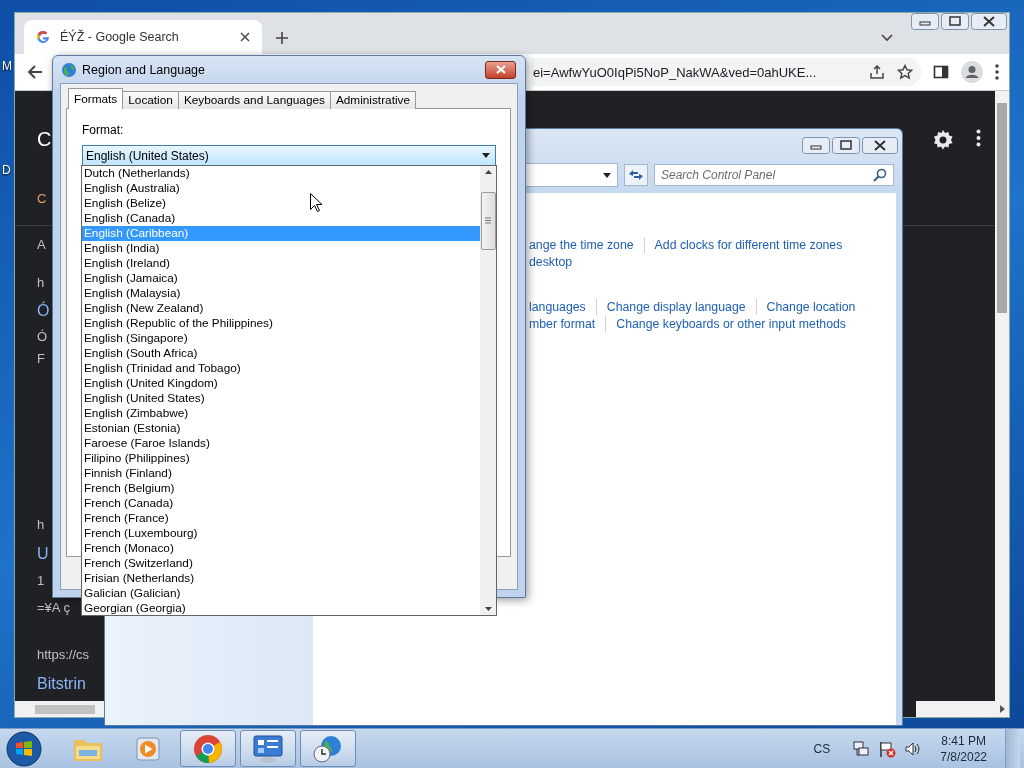 The width and height of the screenshot is (1024, 768). Describe the element at coordinates (822, 748) in the screenshot. I see `language-indicator: CS` at that location.